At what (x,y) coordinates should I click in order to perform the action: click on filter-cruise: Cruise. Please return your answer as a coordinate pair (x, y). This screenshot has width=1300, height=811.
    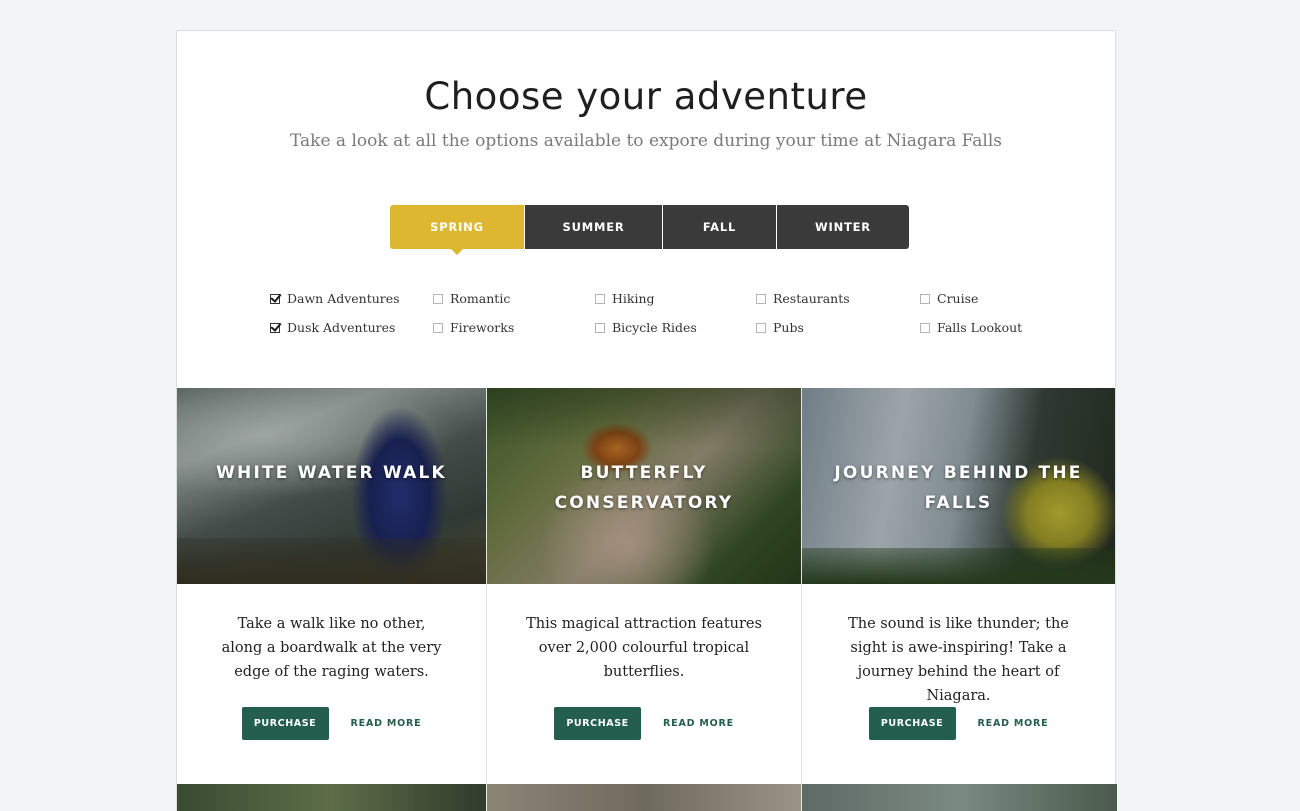
    Looking at the image, I should click on (949, 298).